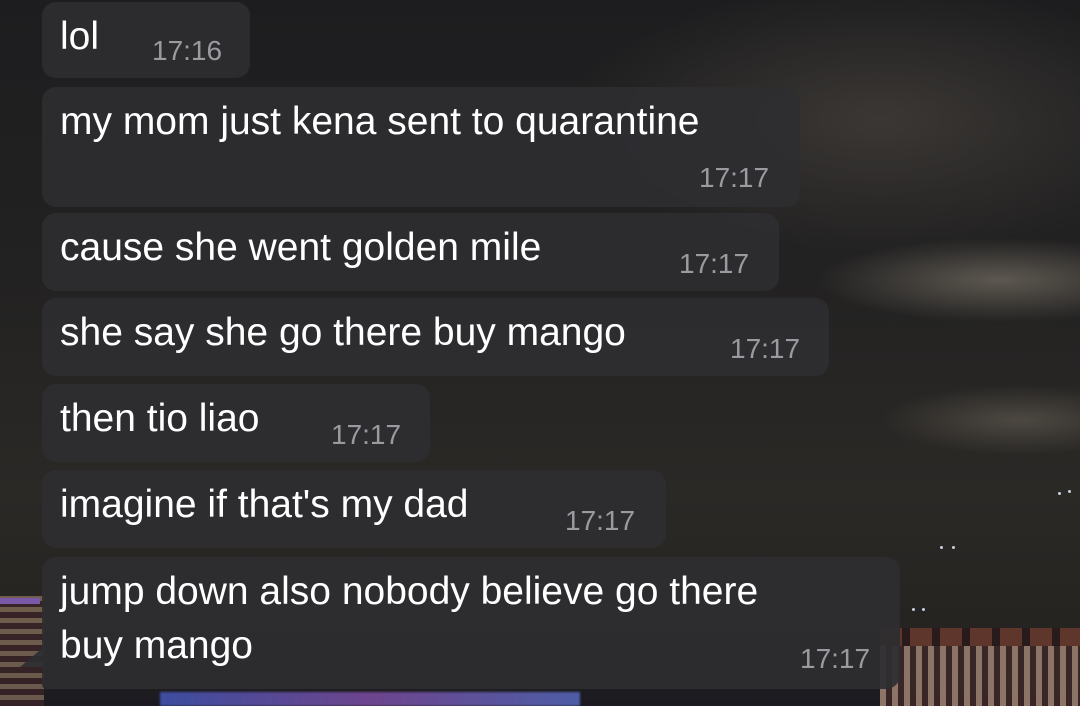 This screenshot has width=1080, height=706. I want to click on message-text: then tio liao, so click(160, 418).